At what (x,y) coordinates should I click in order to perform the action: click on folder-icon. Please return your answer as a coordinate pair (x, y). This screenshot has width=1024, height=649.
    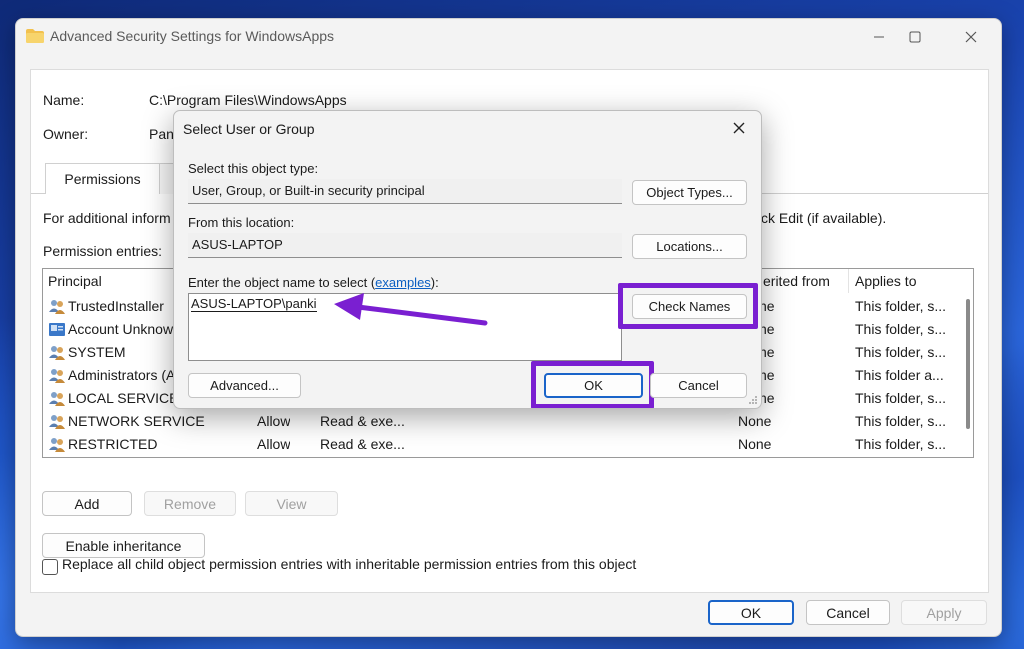
    Looking at the image, I should click on (35, 36).